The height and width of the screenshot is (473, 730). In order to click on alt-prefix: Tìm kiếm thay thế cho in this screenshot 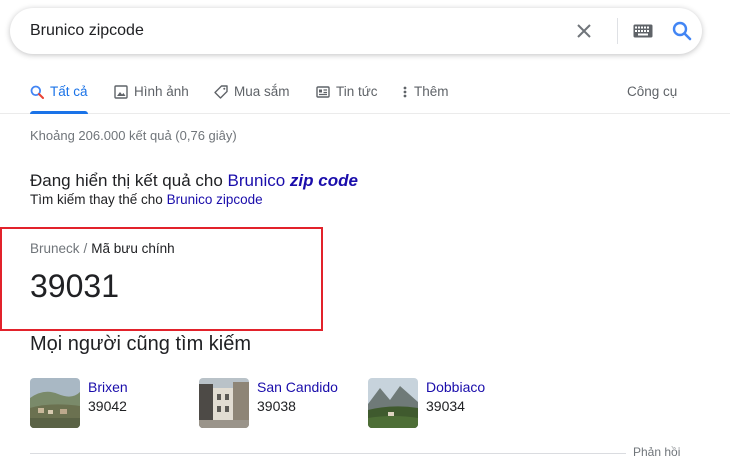, I will do `click(96, 199)`.